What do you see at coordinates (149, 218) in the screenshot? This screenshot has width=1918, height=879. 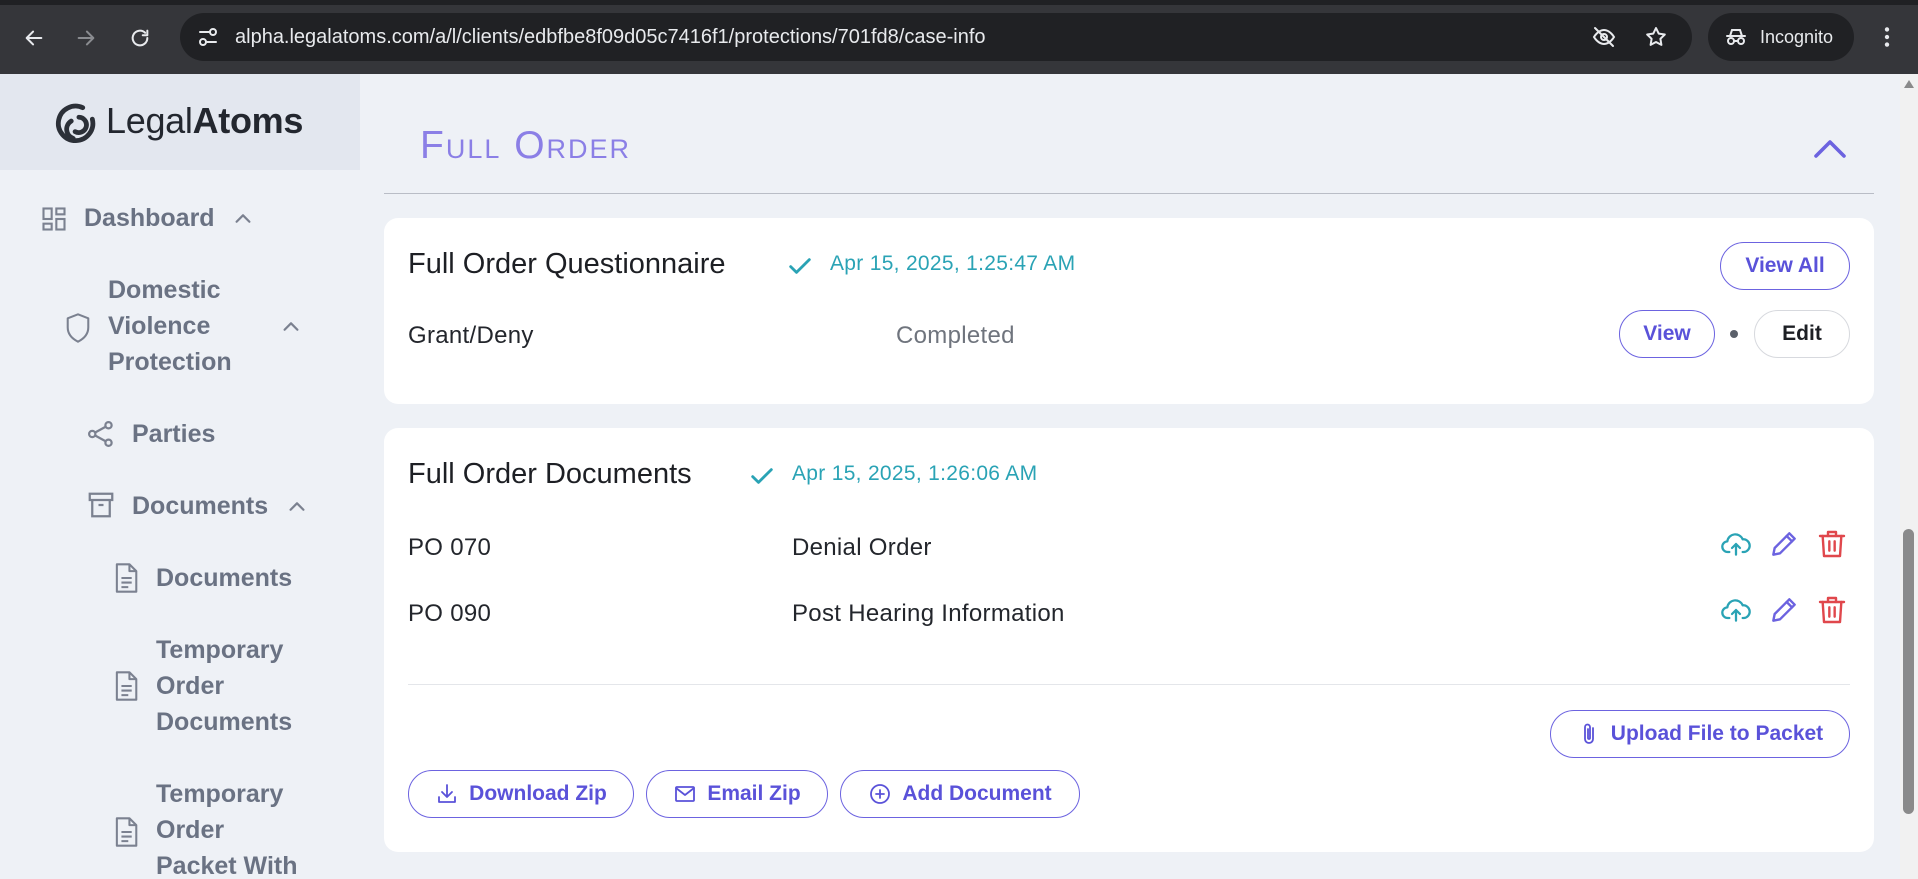 I see `sidebar-item-label: Dashboard` at bounding box center [149, 218].